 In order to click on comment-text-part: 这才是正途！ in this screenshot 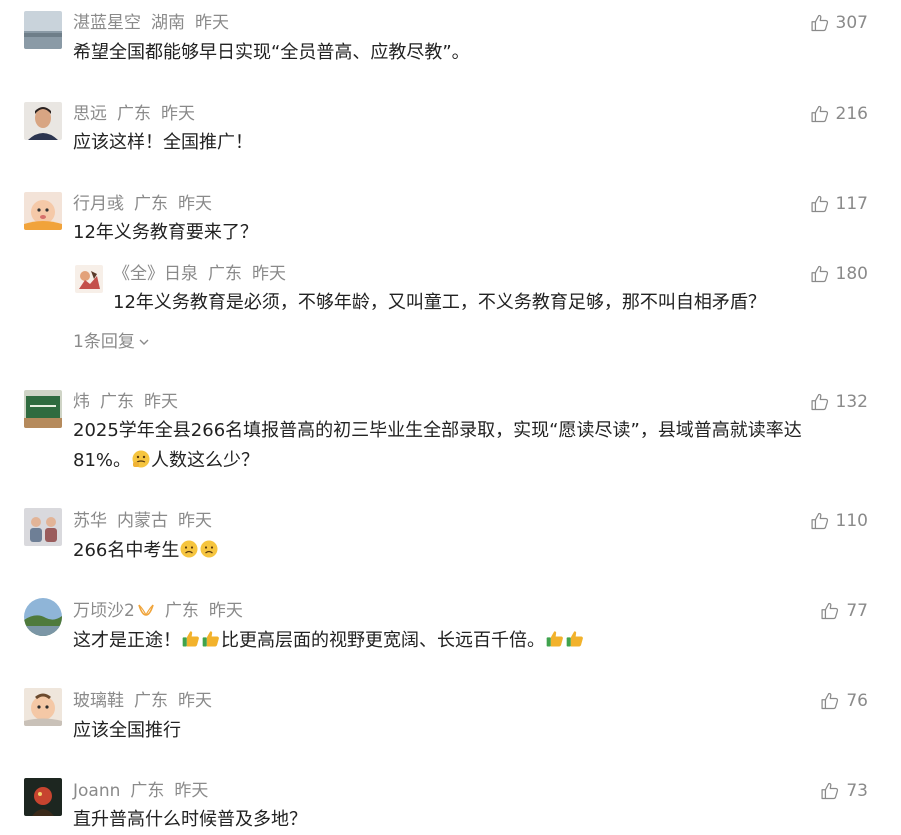, I will do `click(127, 640)`.